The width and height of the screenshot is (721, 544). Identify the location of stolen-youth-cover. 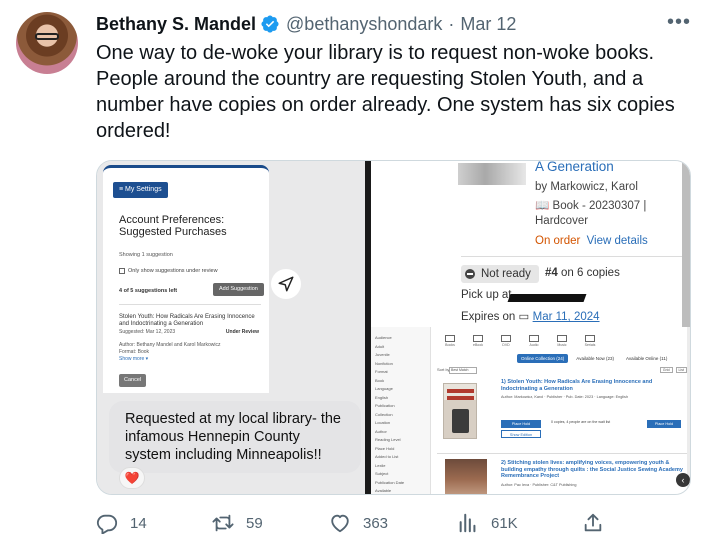
(460, 411).